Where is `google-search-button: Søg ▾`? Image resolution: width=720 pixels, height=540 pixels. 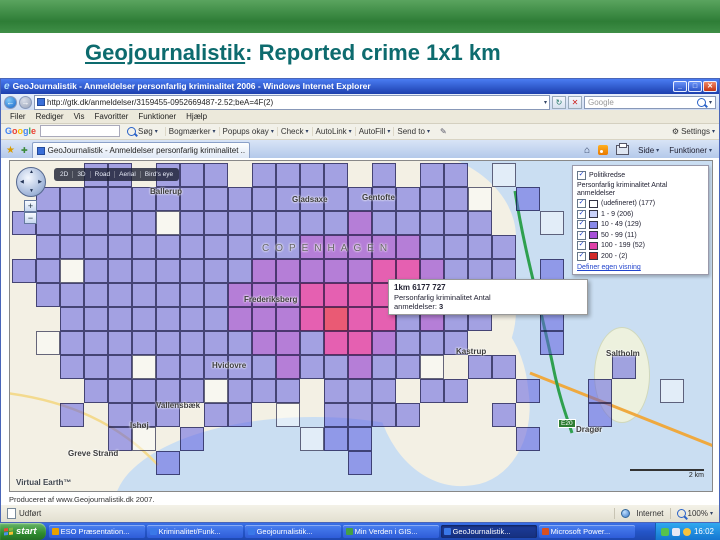
google-search-button: Søg ▾ is located at coordinates (142, 131).